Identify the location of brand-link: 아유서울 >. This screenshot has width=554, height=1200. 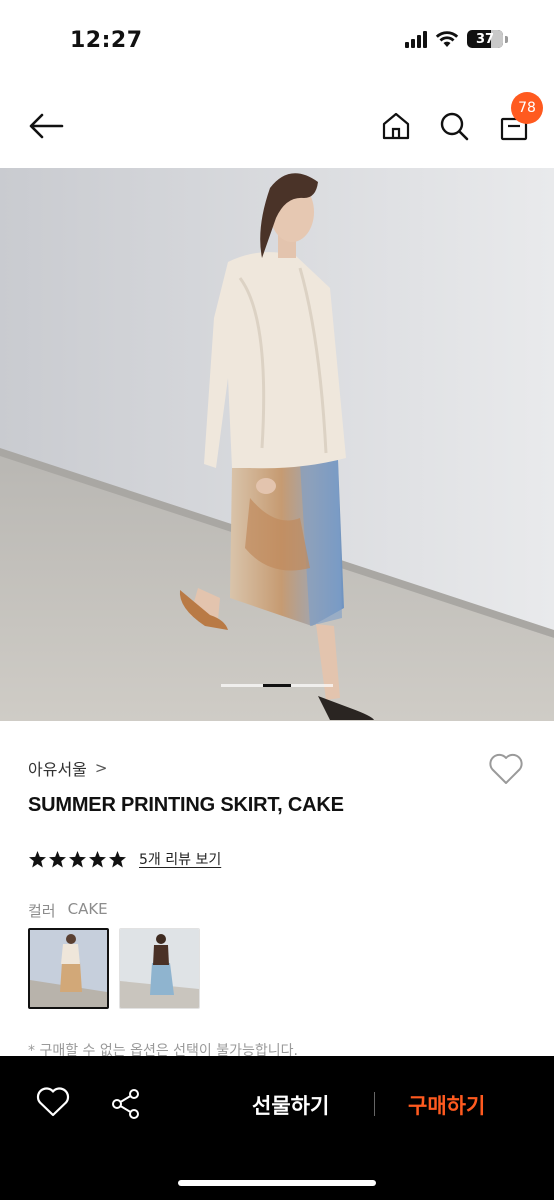
(67, 768).